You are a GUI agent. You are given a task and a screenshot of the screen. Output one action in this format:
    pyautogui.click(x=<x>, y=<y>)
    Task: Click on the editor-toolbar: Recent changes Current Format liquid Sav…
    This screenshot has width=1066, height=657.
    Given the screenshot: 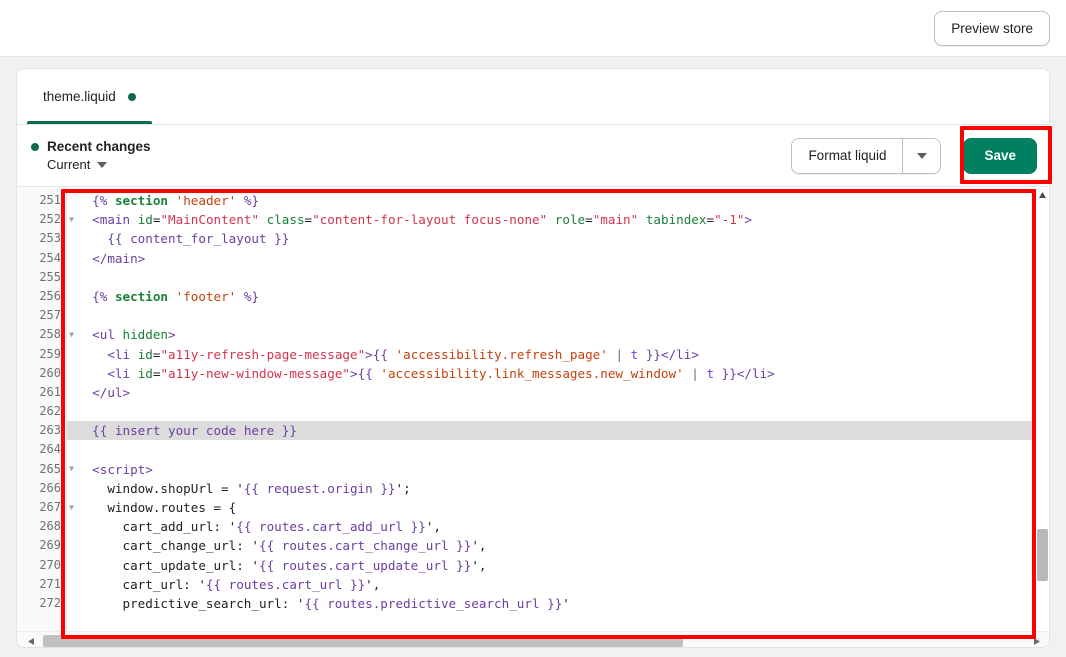 What is the action you would take?
    pyautogui.click(x=533, y=156)
    